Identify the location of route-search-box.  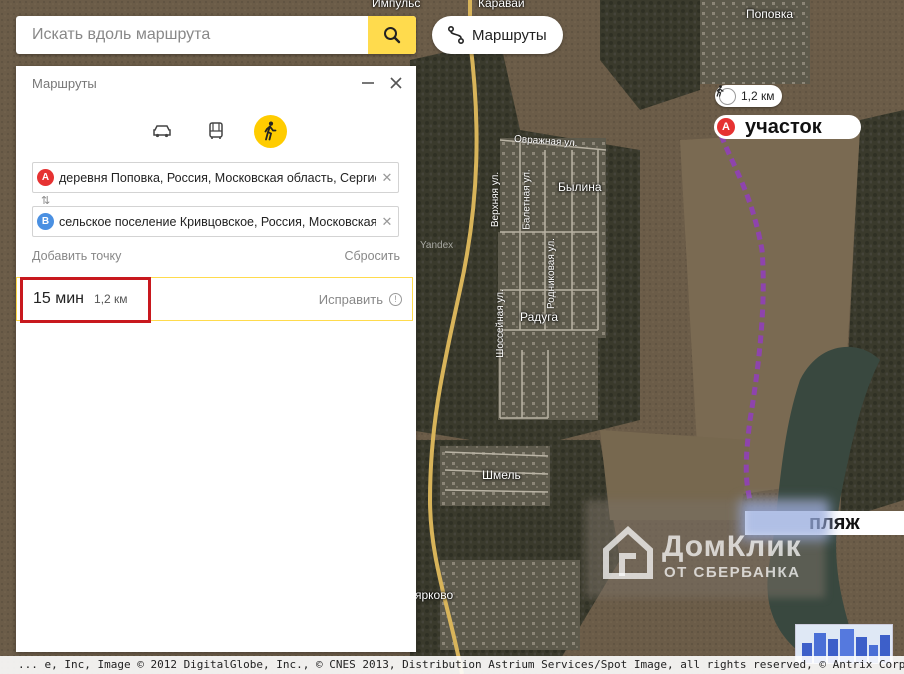
(216, 35).